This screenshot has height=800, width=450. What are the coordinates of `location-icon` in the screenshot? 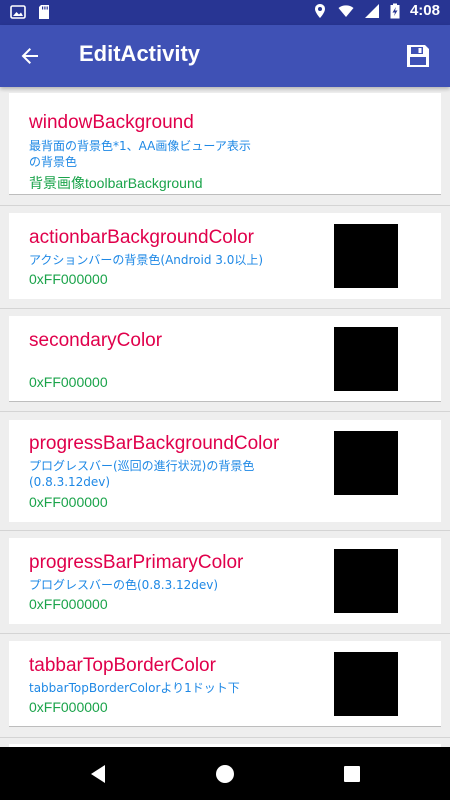 It's located at (319, 10).